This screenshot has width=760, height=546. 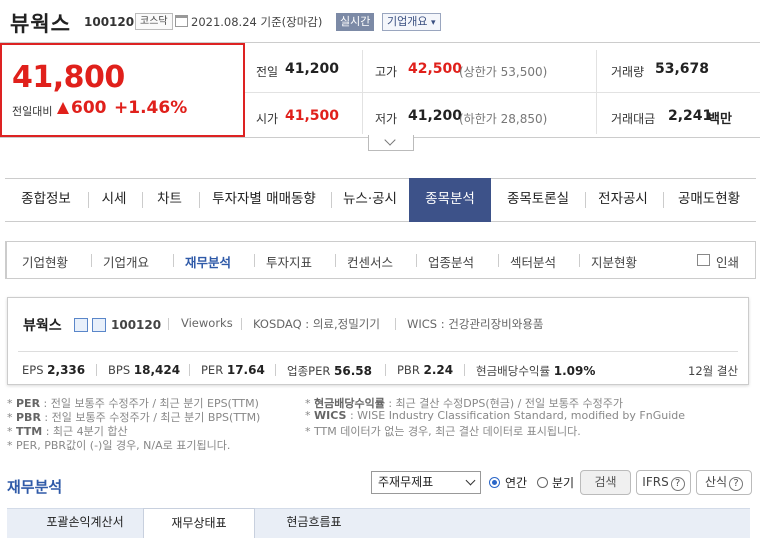 What do you see at coordinates (154, 21) in the screenshot?
I see `market-badge: 코스닥` at bounding box center [154, 21].